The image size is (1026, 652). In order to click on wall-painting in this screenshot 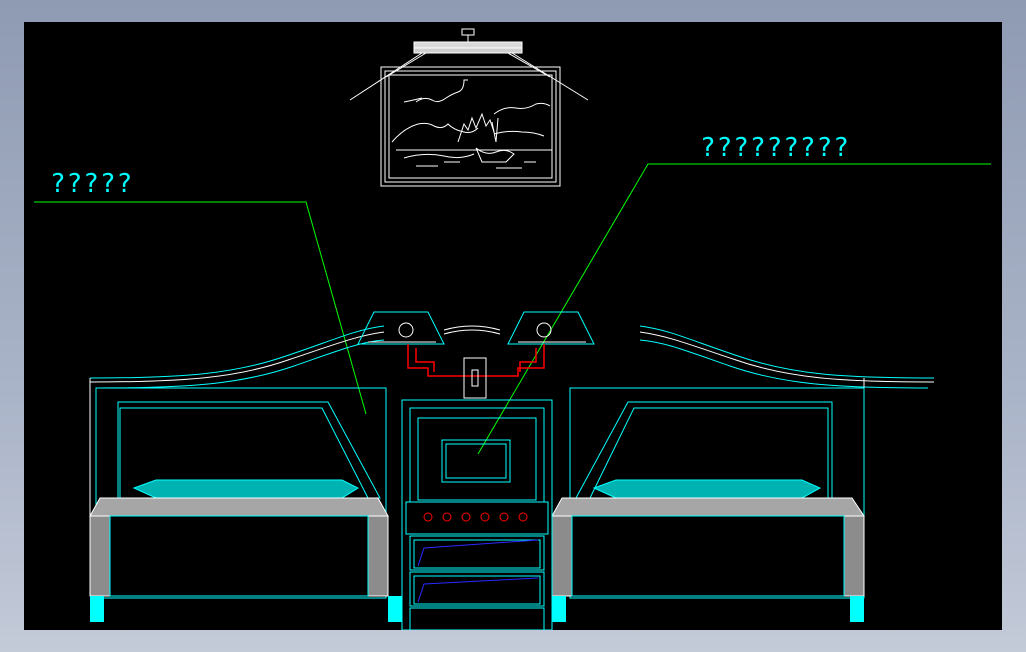, I will do `click(470, 126)`.